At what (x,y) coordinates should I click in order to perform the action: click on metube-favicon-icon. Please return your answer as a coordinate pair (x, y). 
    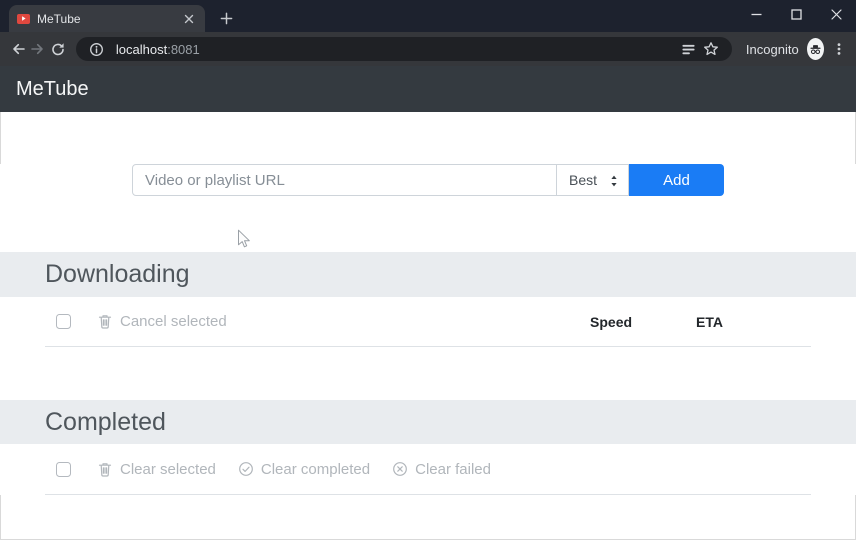
    Looking at the image, I should click on (23, 18).